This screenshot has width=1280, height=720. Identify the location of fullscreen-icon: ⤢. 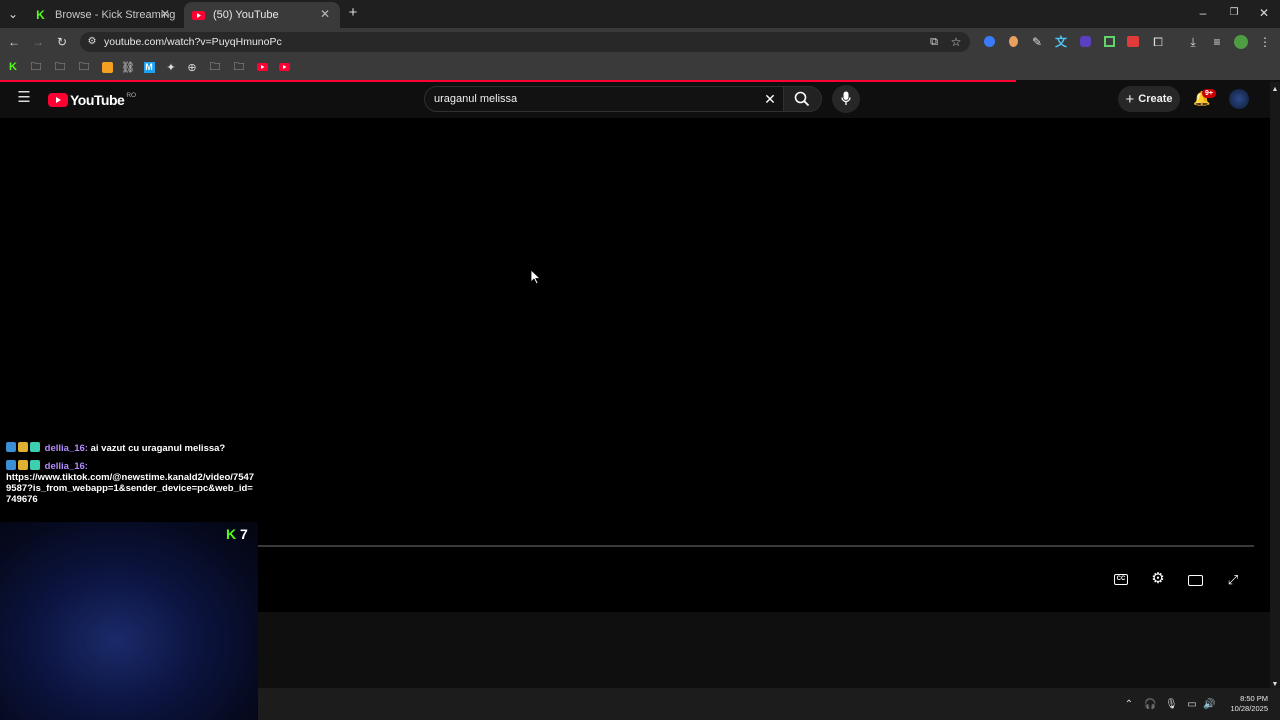
(1233, 580).